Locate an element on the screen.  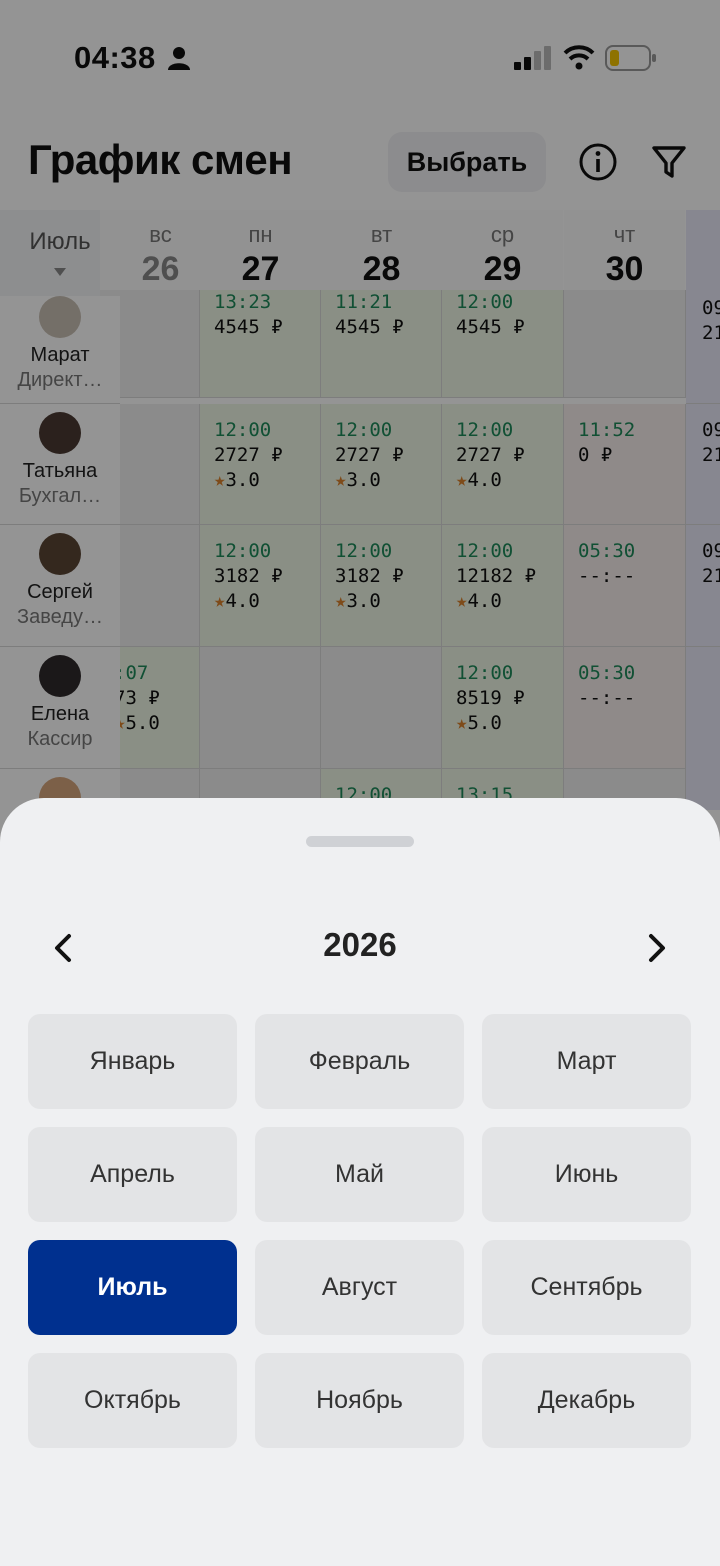
month-button: Июль is located at coordinates (132, 1287).